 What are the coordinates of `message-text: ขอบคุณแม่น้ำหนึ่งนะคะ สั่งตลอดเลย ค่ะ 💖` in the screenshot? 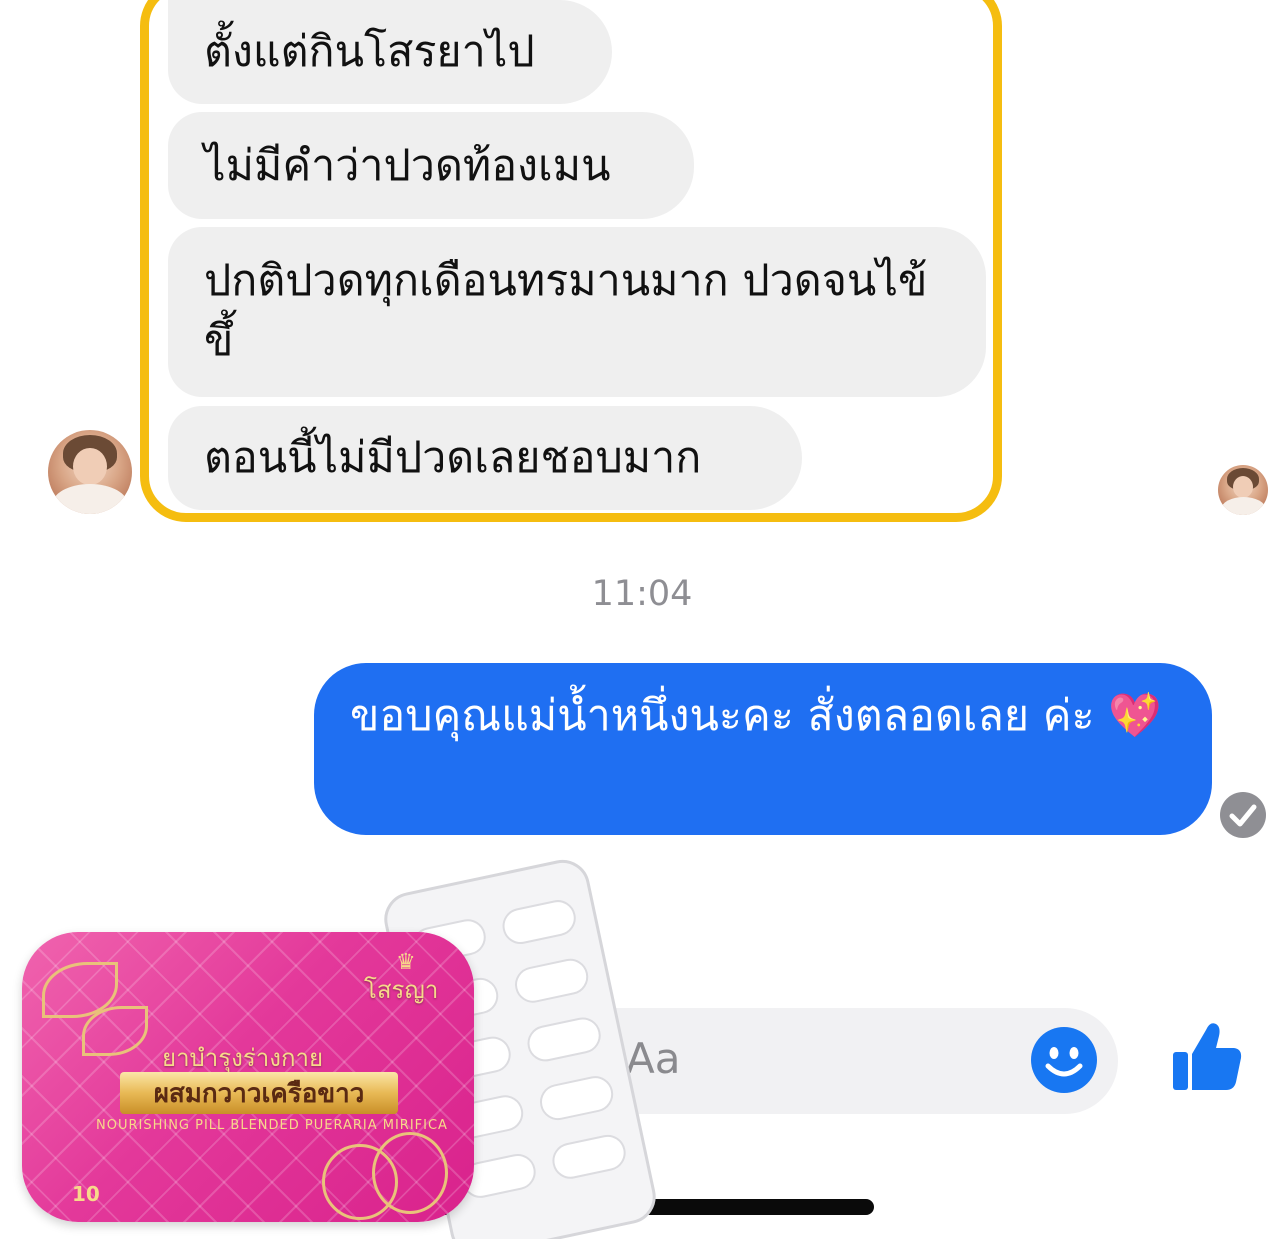 It's located at (756, 716).